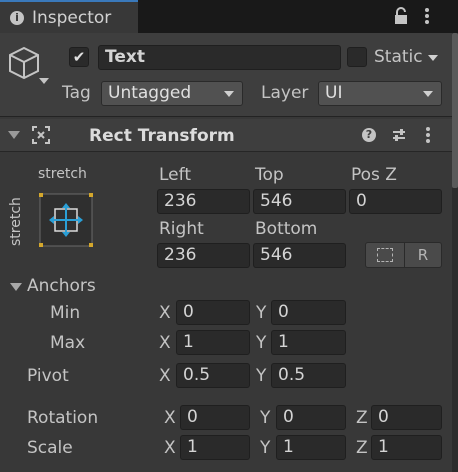 This screenshot has height=472, width=458. I want to click on layer-label: Layer, so click(285, 93).